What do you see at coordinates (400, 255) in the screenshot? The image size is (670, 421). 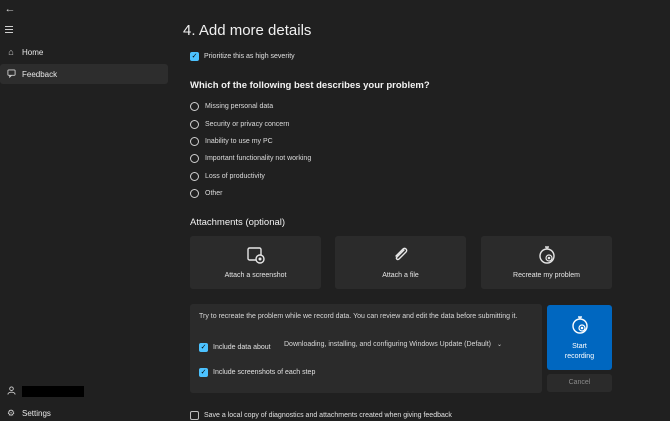 I see `paperclip-icon` at bounding box center [400, 255].